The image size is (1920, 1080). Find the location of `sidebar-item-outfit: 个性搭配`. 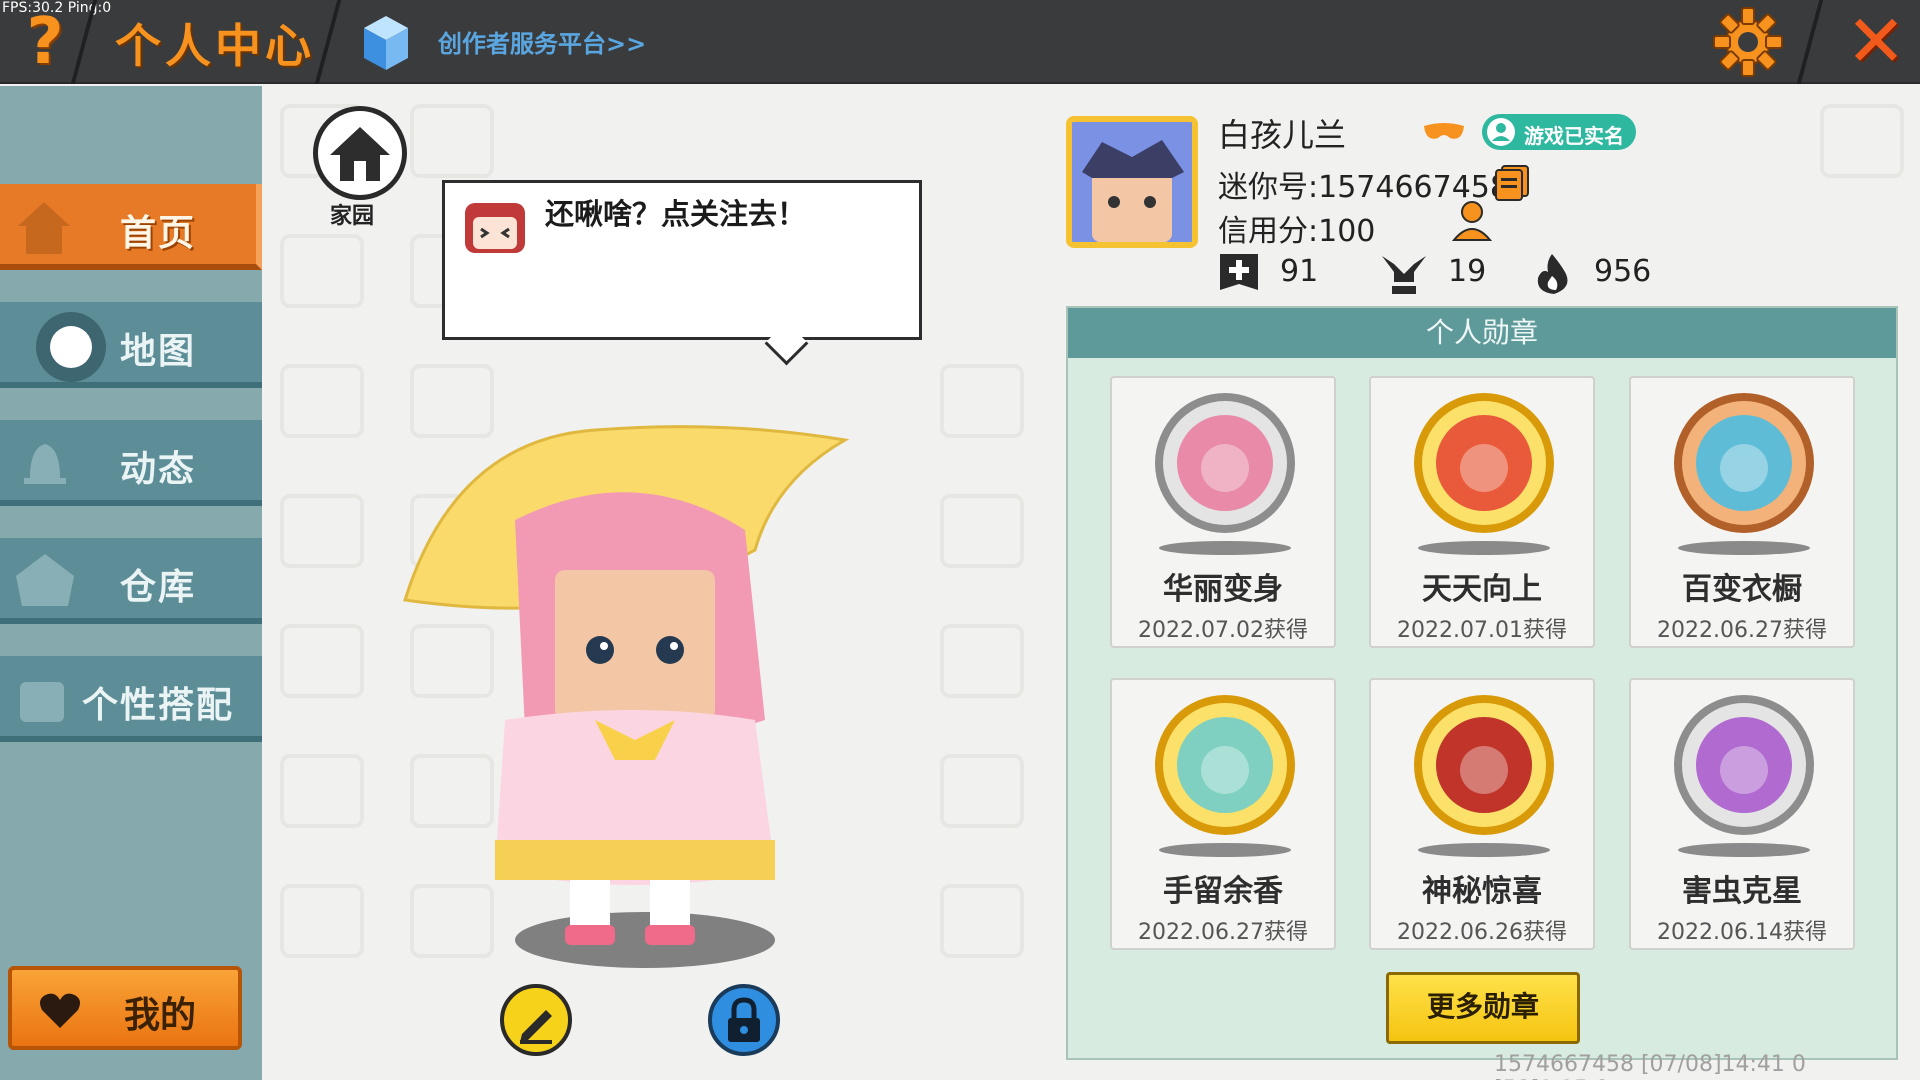

sidebar-item-outfit: 个性搭配 is located at coordinates (131, 699).